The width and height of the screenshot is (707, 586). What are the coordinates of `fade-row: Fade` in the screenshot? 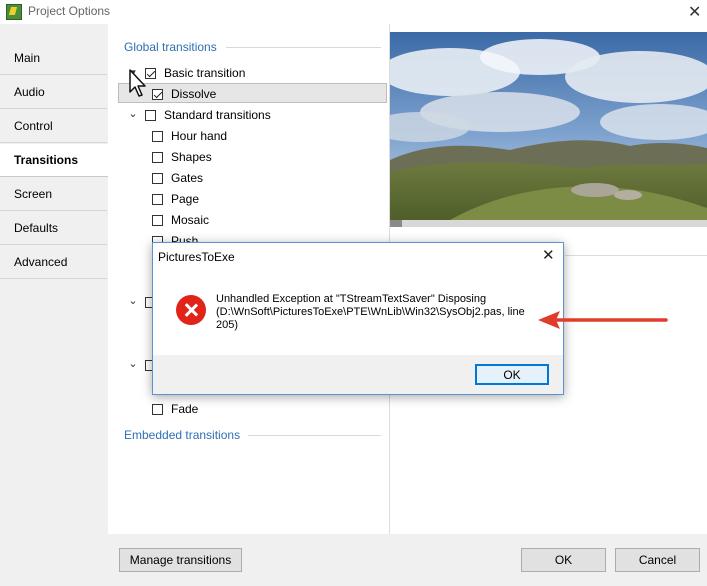 It's located at (175, 409).